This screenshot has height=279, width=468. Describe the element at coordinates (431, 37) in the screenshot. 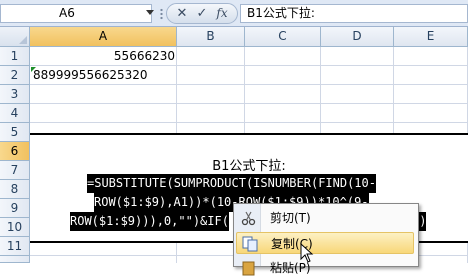

I see `column-header-e: E` at that location.